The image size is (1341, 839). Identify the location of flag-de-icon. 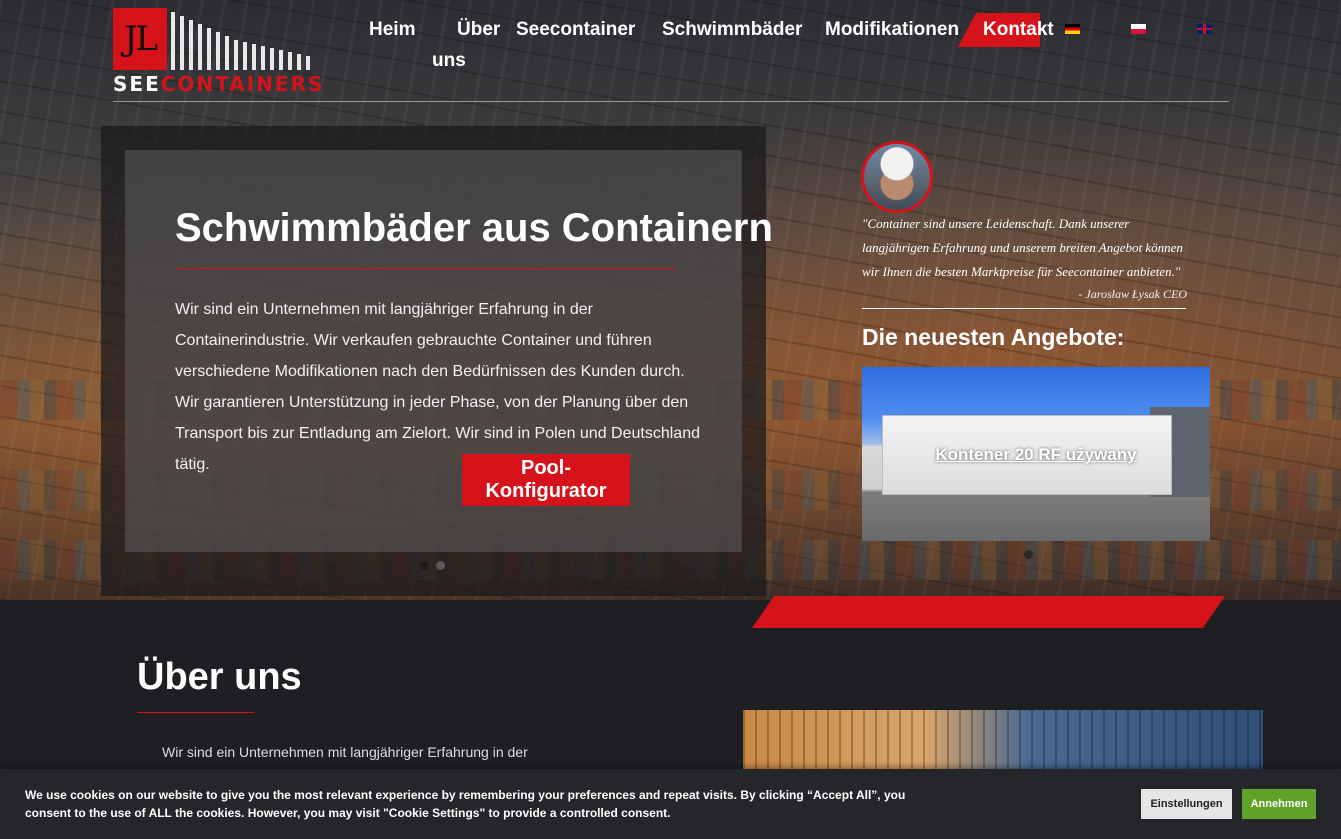
(1072, 29).